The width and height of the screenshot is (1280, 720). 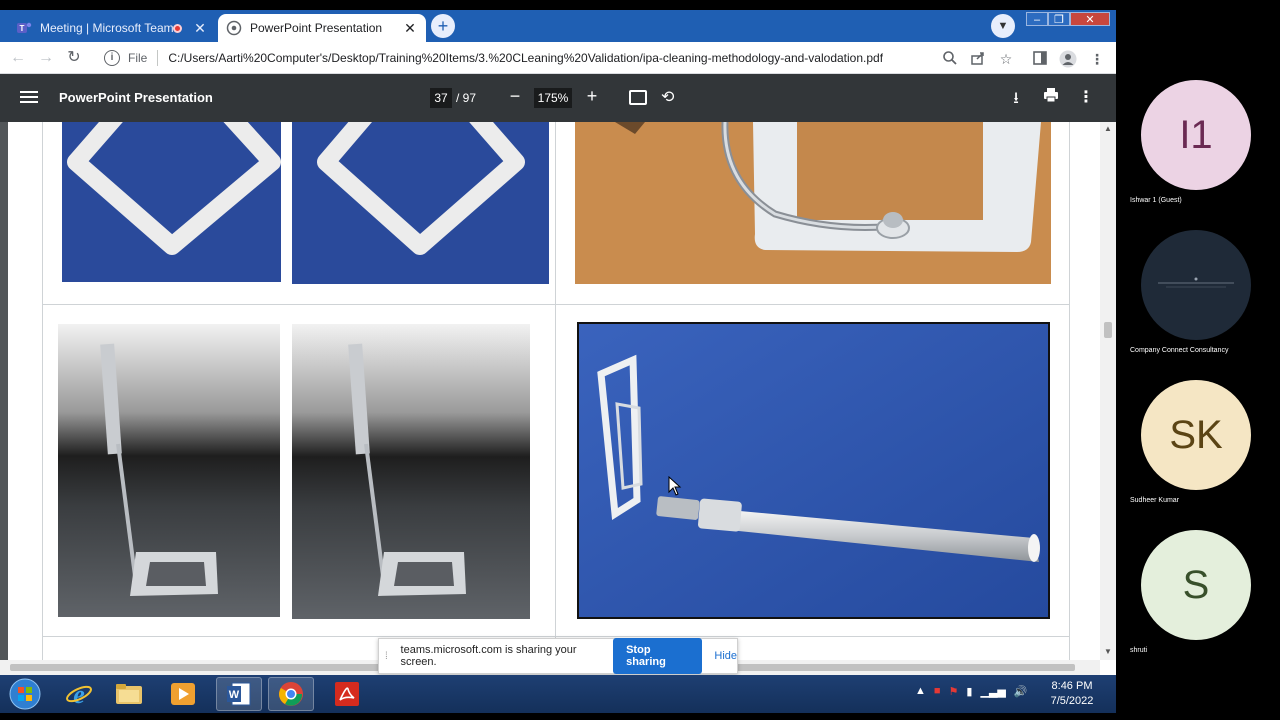 I want to click on tab-teams-meeting: T Meeting | Microsoft Teams ✕, so click(x=112, y=28).